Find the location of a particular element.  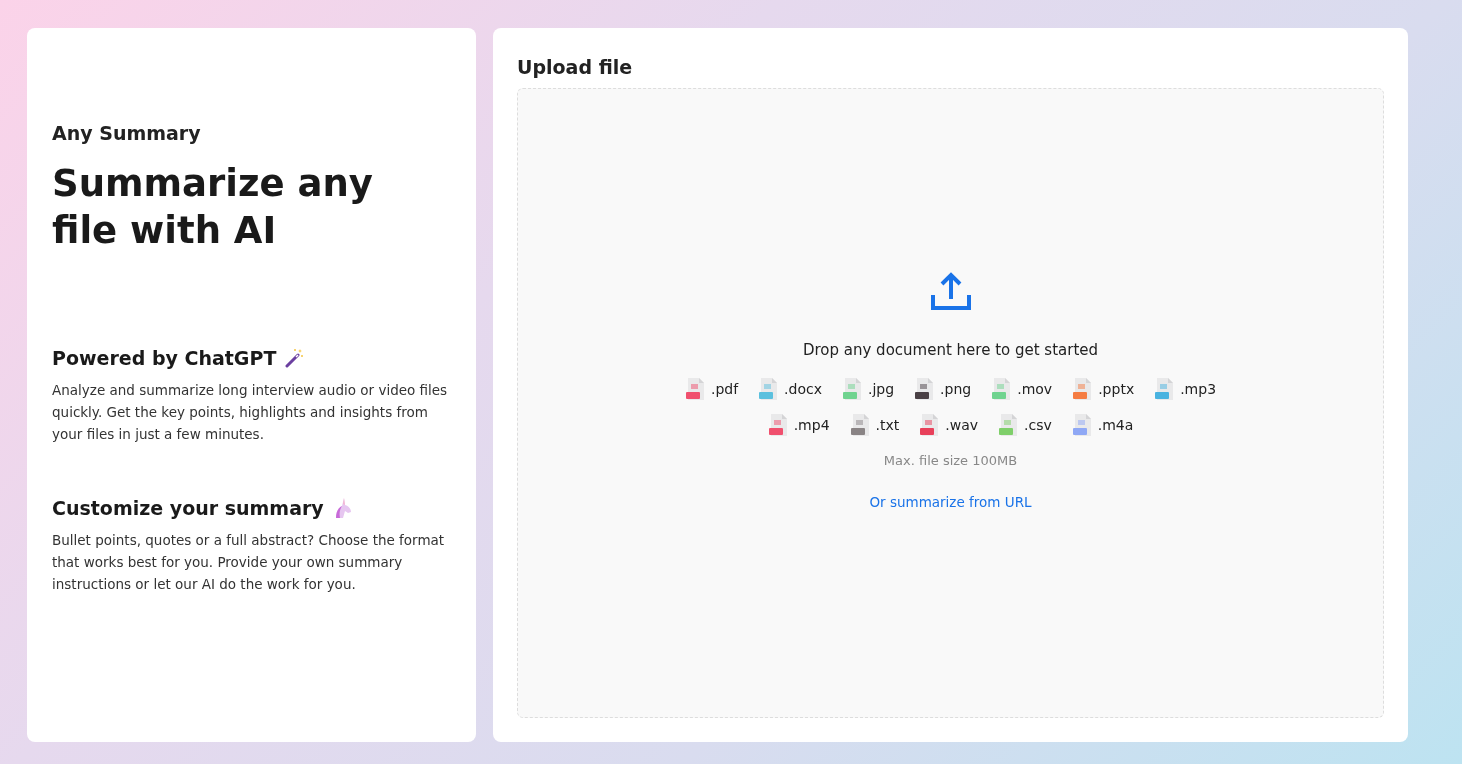

file-type-label: .mp3 is located at coordinates (1198, 389).